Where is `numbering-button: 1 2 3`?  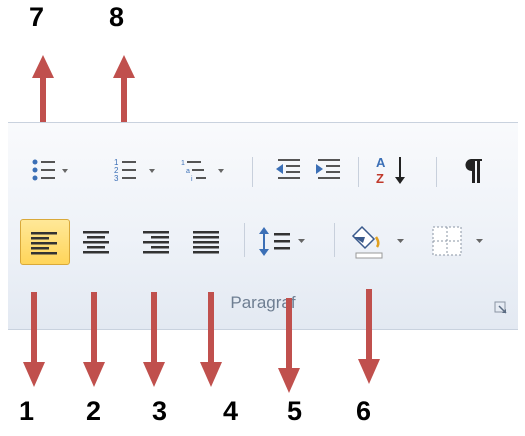 numbering-button: 1 2 3 is located at coordinates (135, 170).